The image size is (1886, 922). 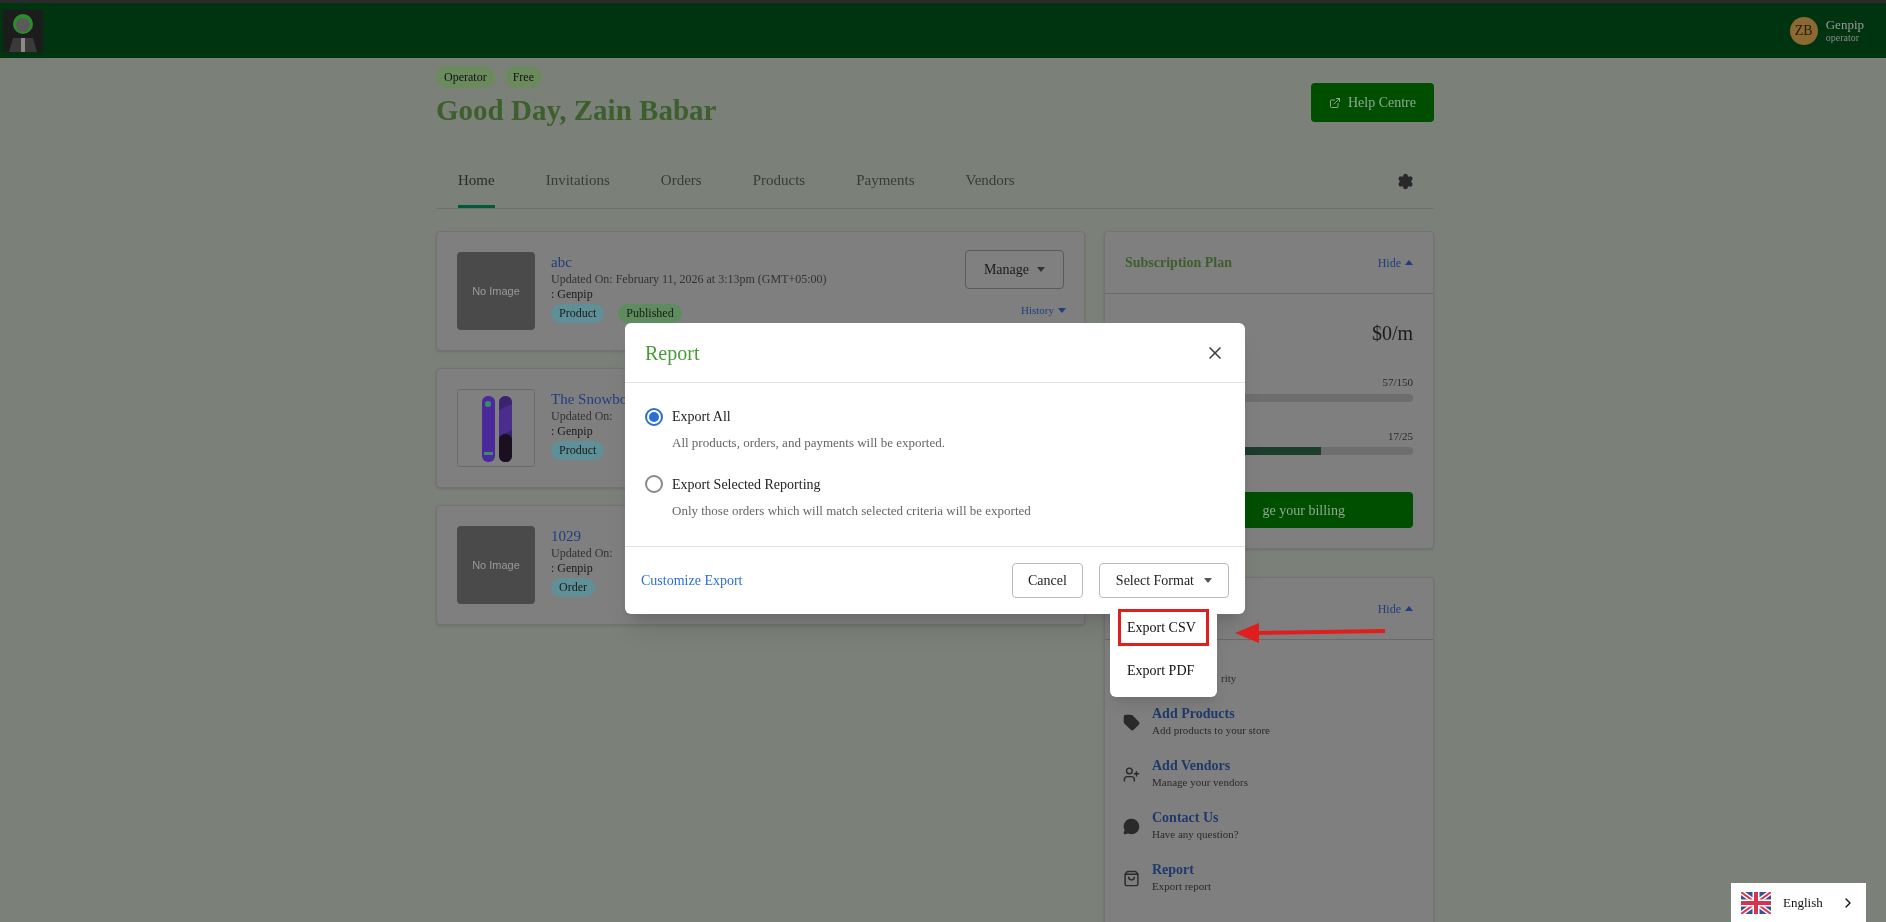 What do you see at coordinates (672, 353) in the screenshot?
I see `dialog-title: Report` at bounding box center [672, 353].